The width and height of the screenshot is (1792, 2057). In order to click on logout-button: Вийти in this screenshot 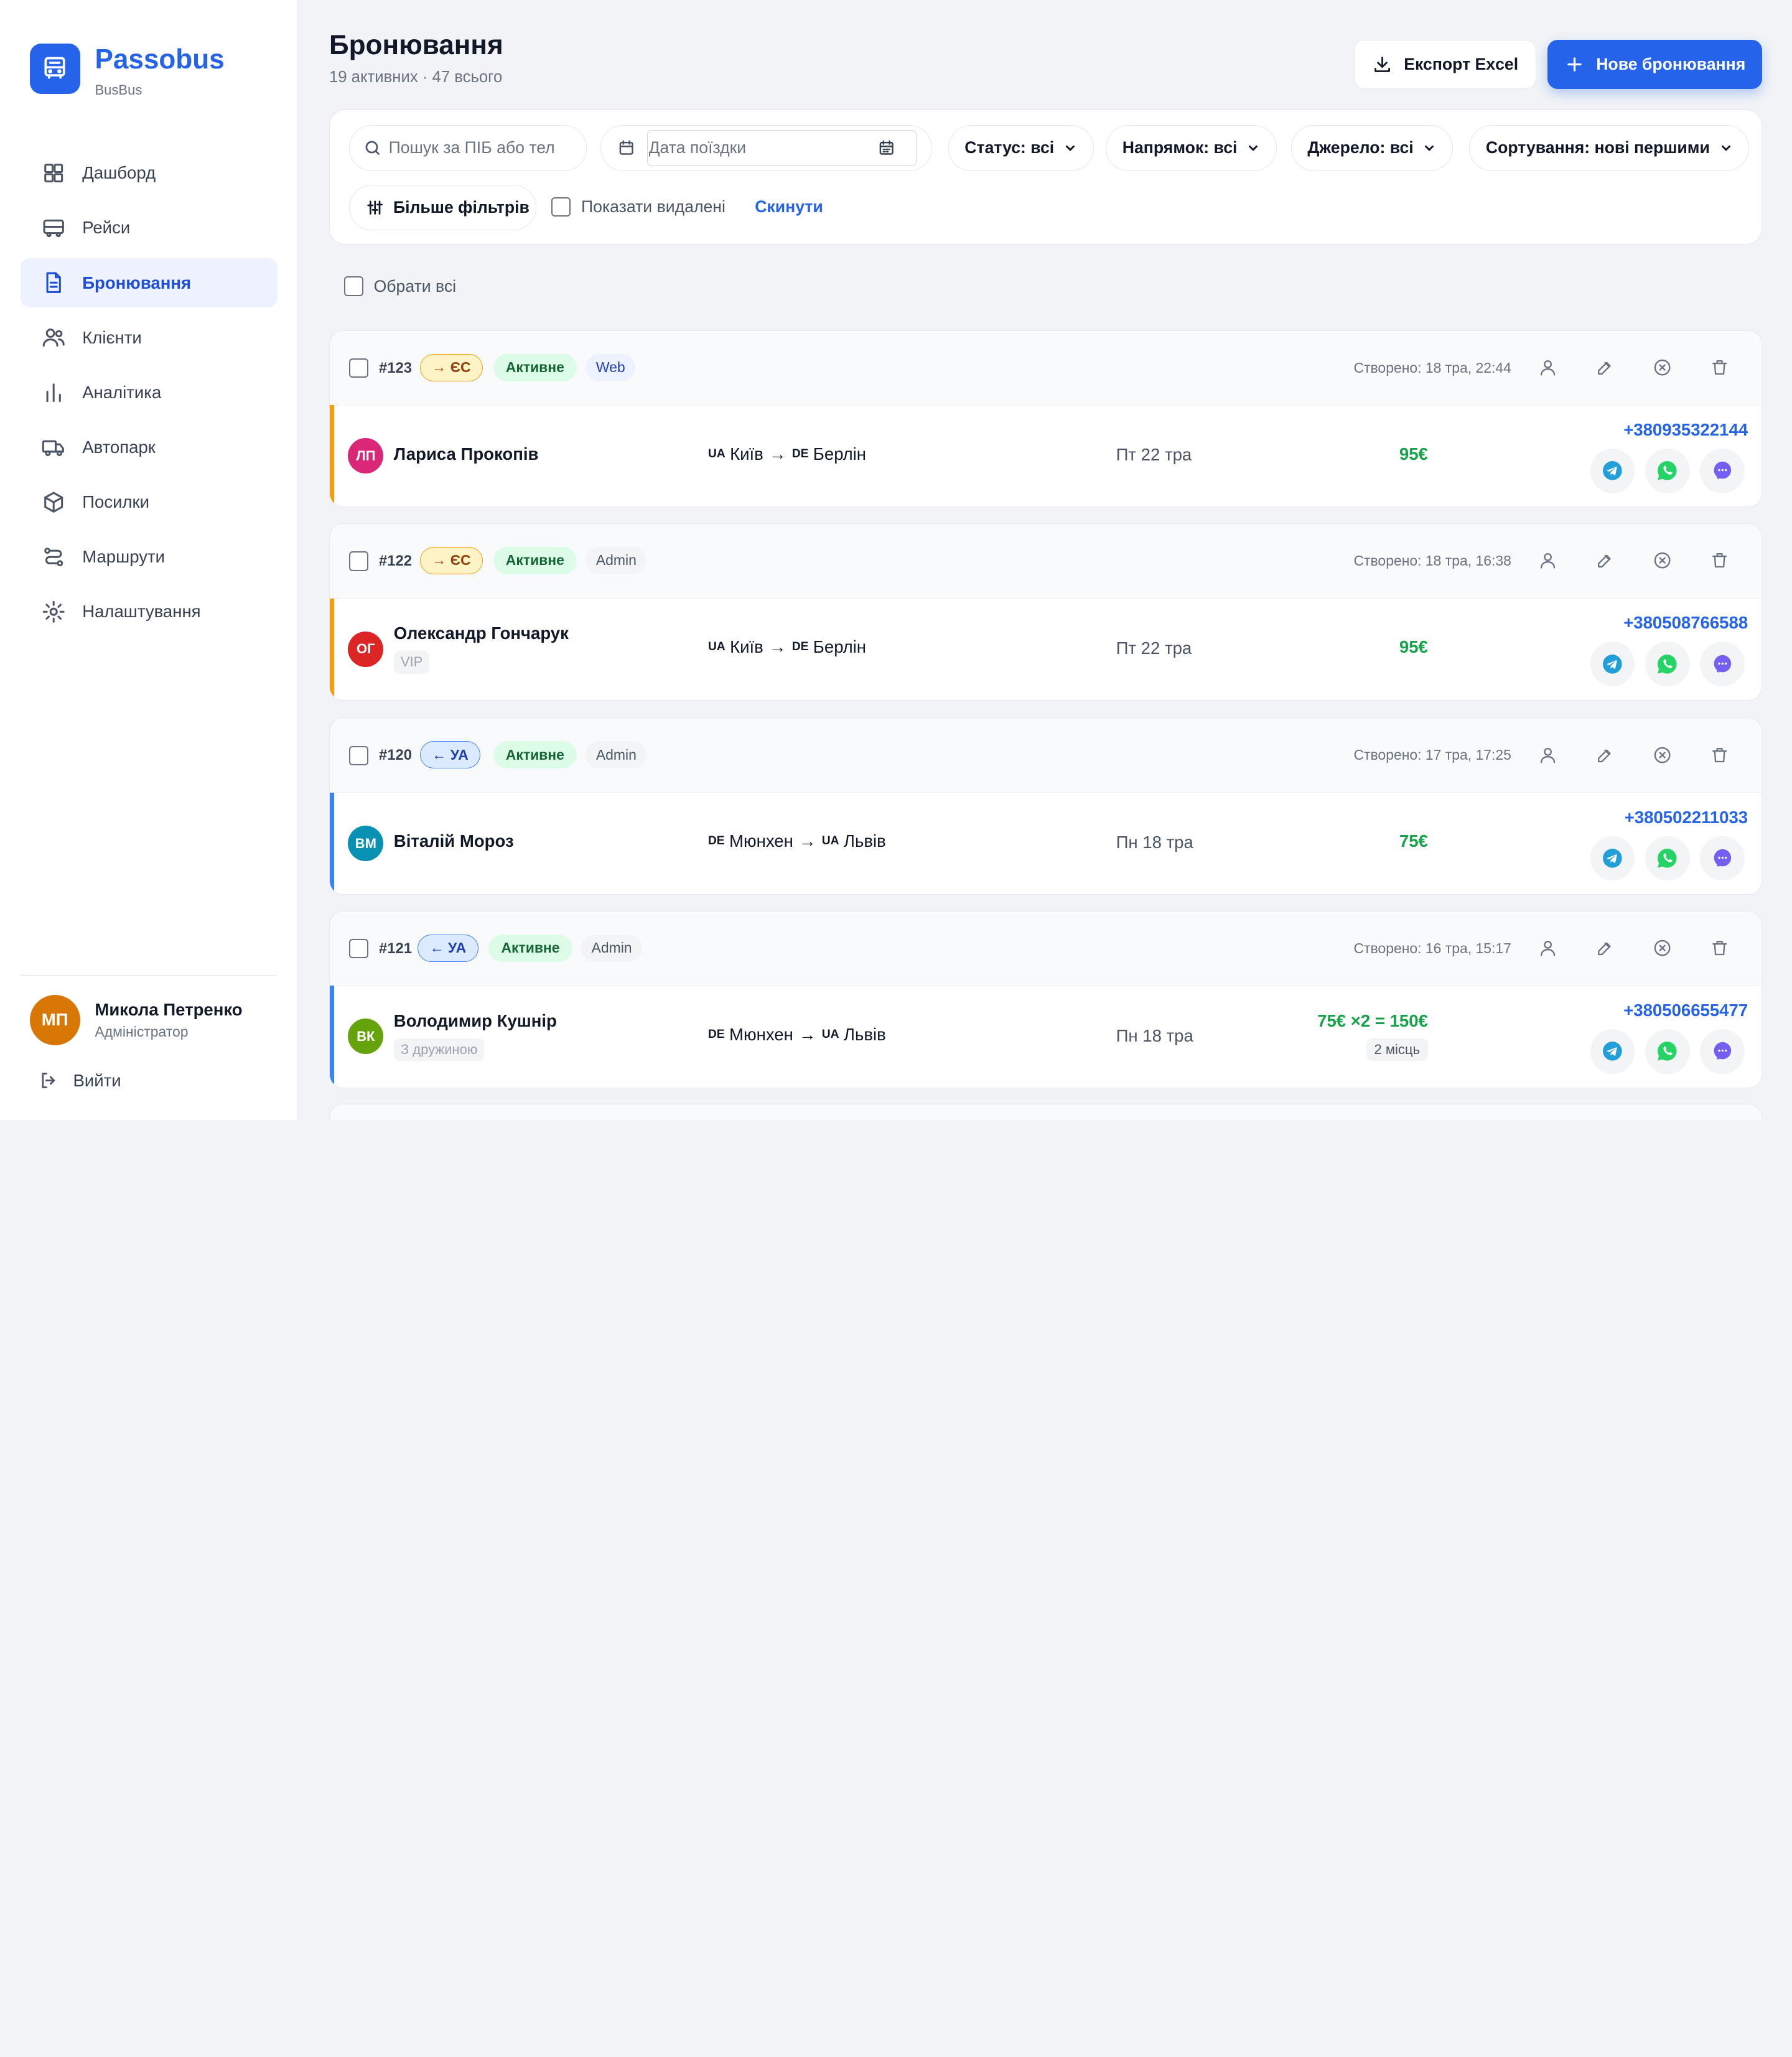, I will do `click(149, 1080)`.